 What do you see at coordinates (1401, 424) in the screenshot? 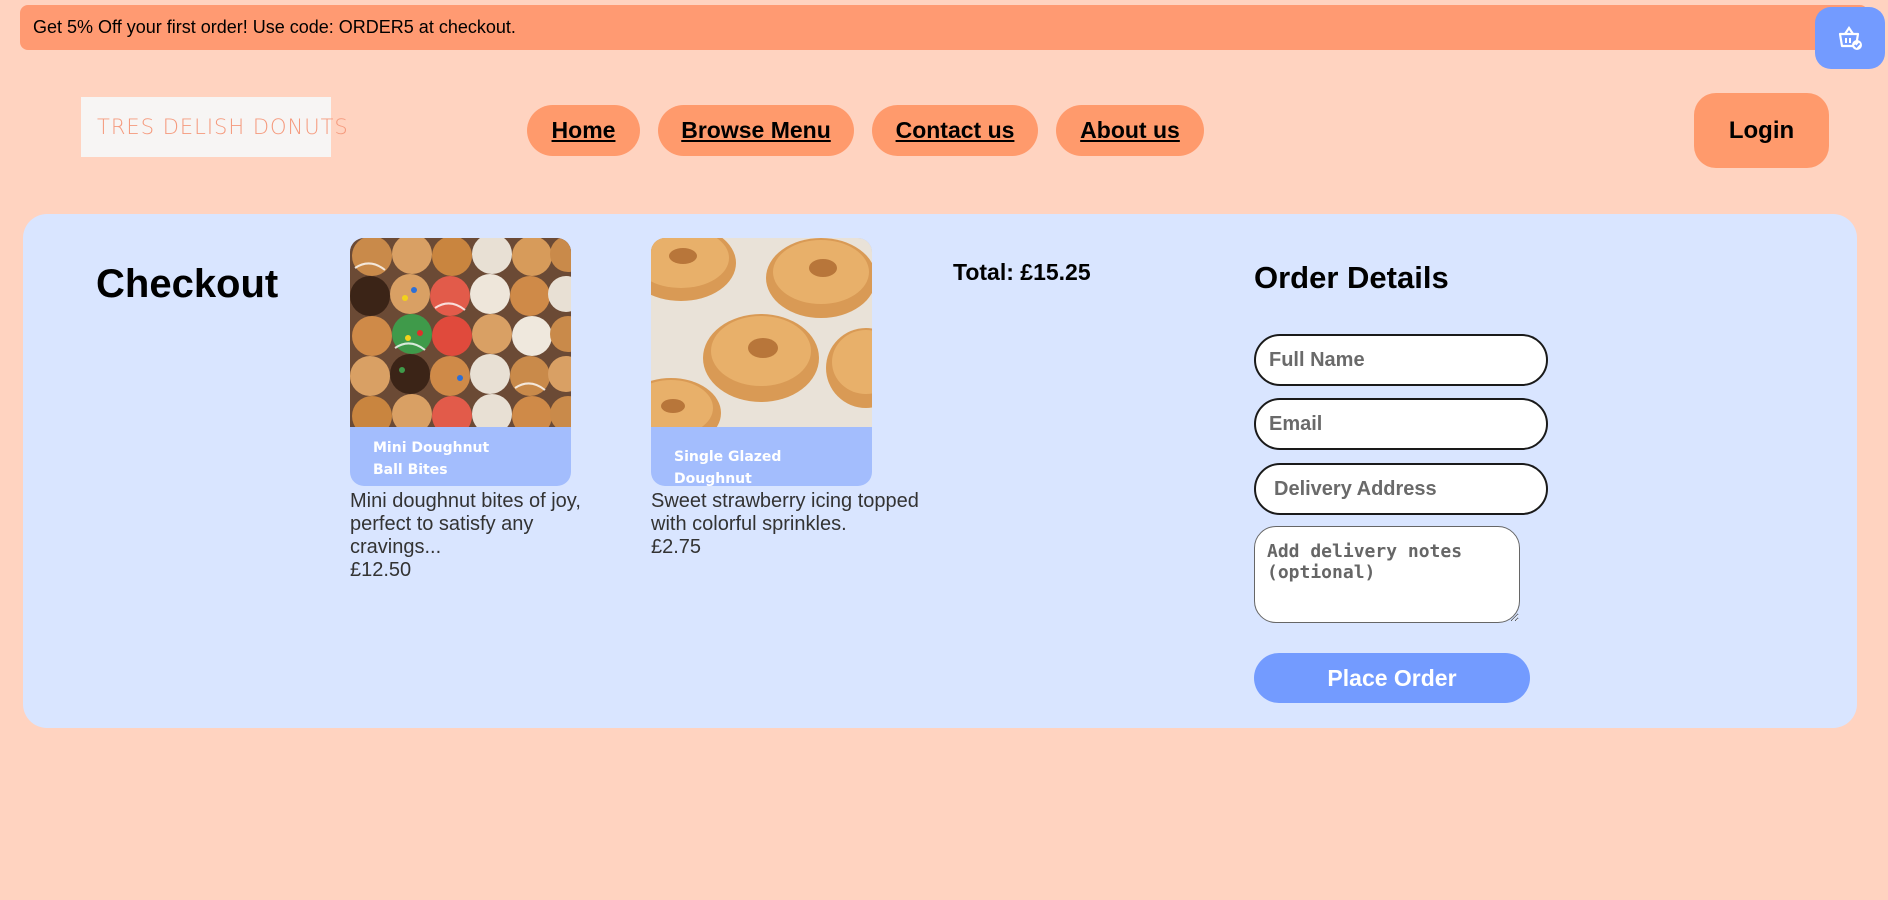
I see `email-input` at bounding box center [1401, 424].